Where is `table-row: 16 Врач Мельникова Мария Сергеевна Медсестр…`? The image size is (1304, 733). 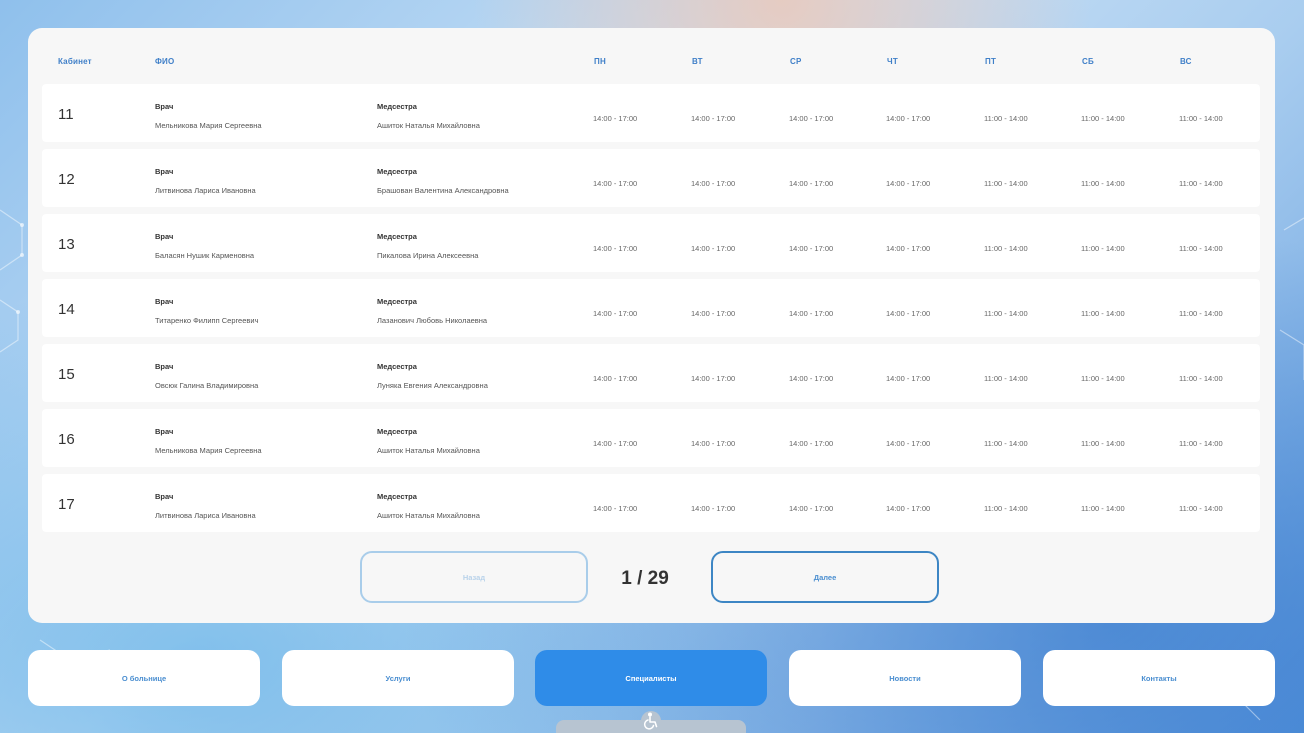
table-row: 16 Врач Мельникова Мария Сергеевна Медсестр… is located at coordinates (651, 438).